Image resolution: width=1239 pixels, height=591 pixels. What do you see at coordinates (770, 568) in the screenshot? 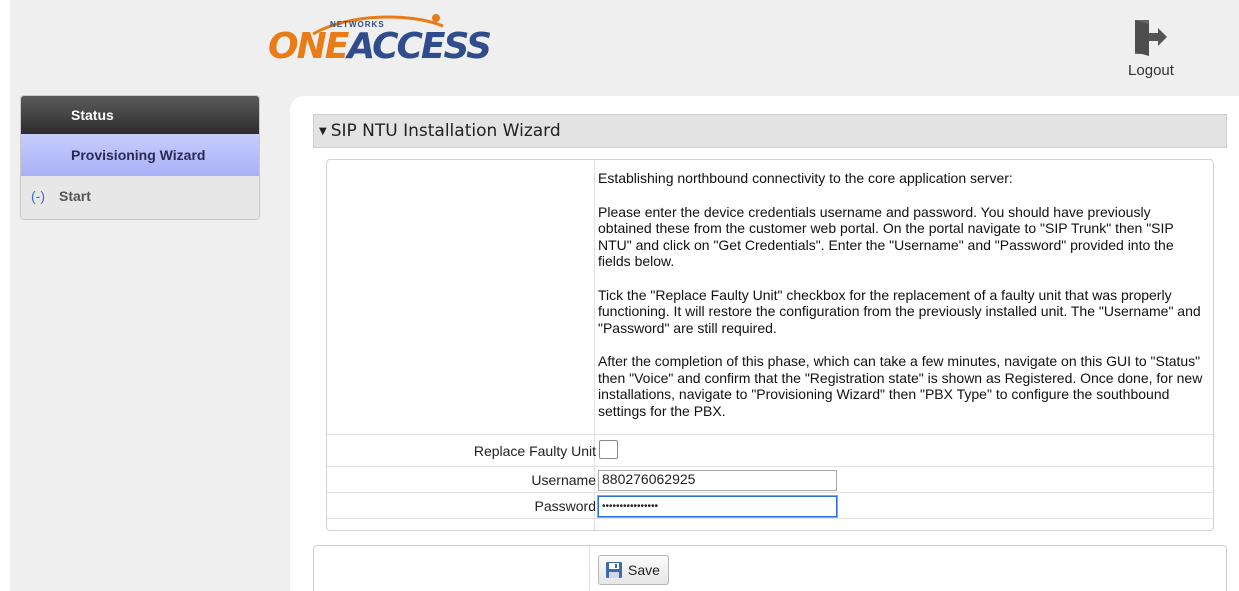
I see `action-bar: Save` at bounding box center [770, 568].